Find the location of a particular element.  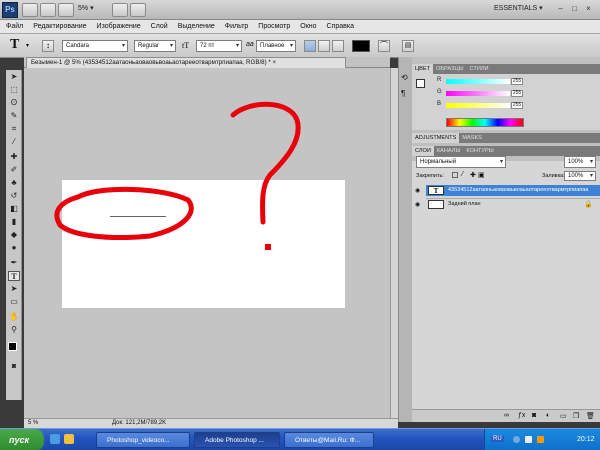

panel-foreground-swatch is located at coordinates (420, 83).